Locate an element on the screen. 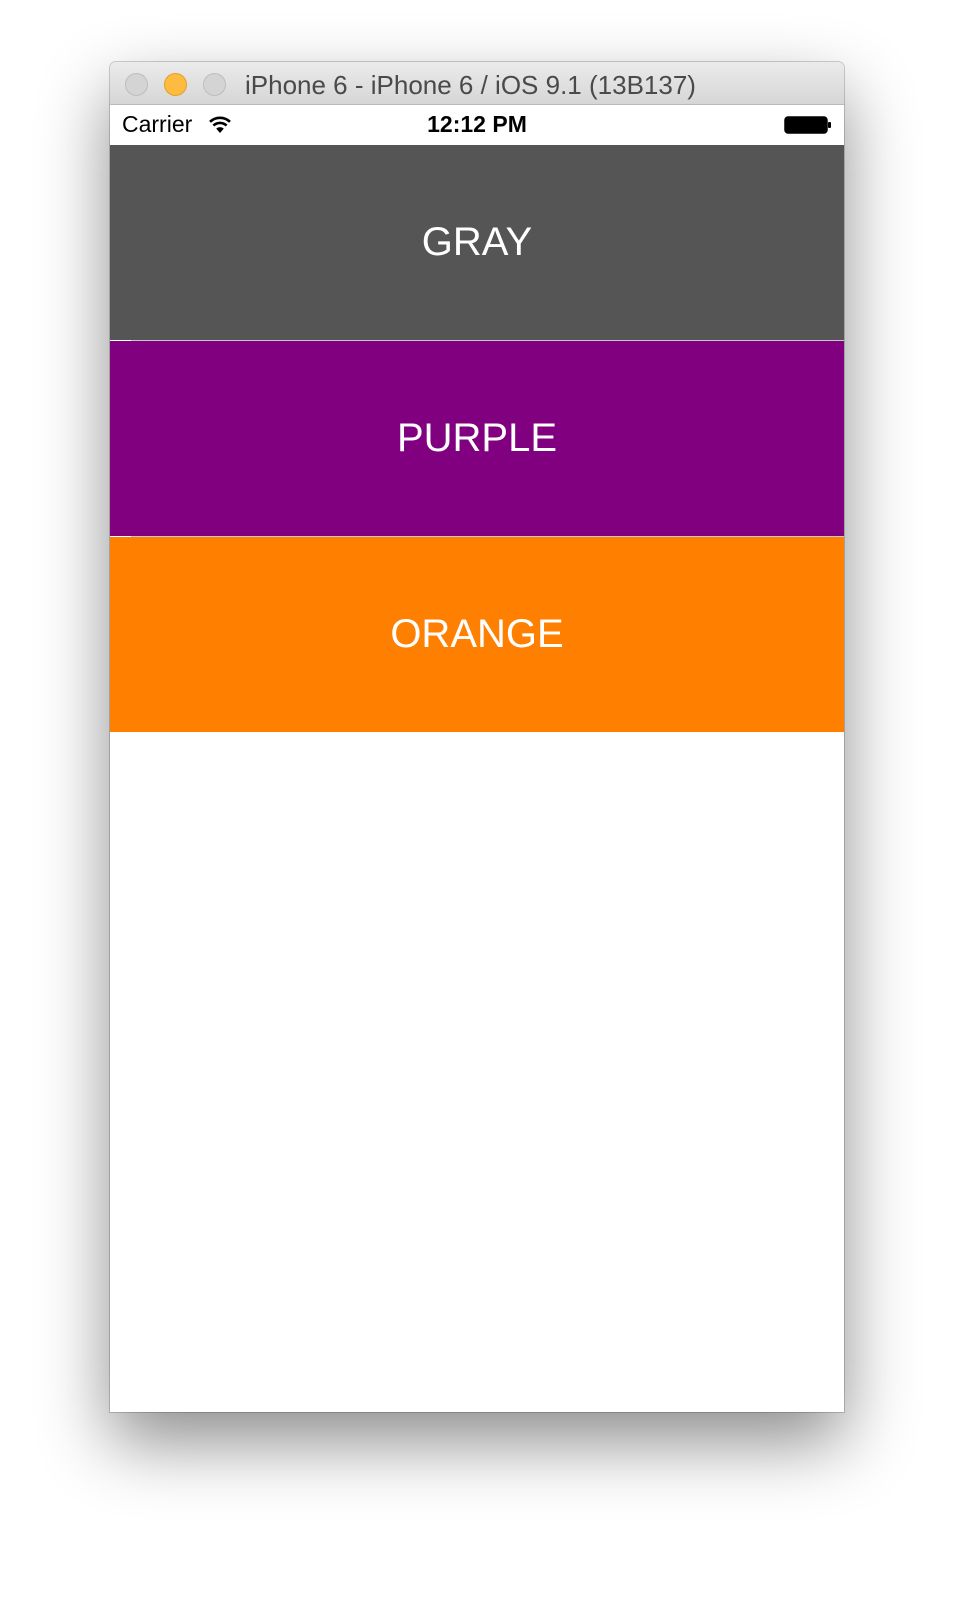 This screenshot has height=1602, width=974. ios-status-bar: Carrier 12:12 PM is located at coordinates (477, 125).